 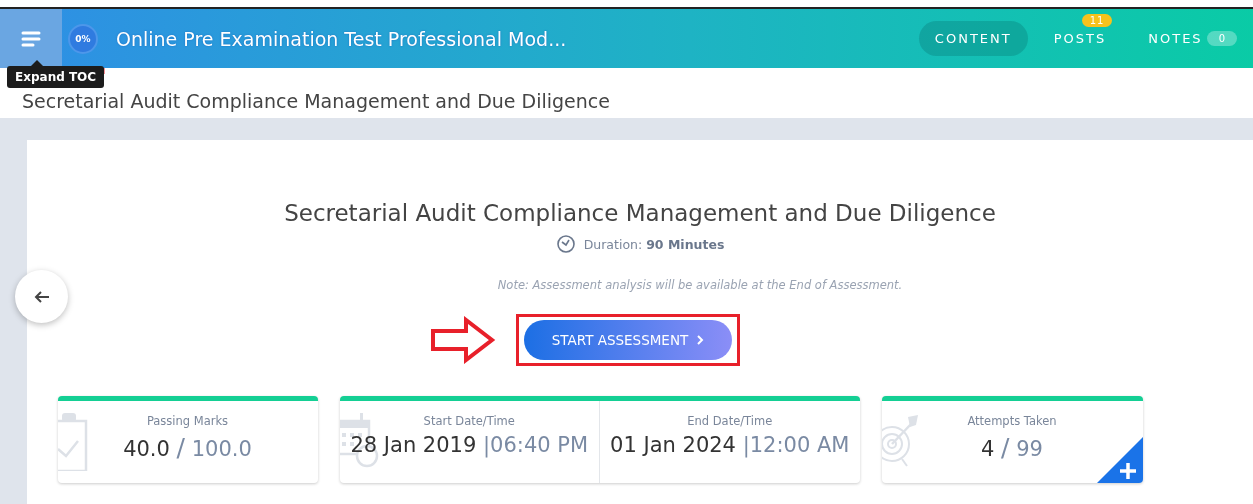 What do you see at coordinates (41, 296) in the screenshot?
I see `back-arrow-icon` at bounding box center [41, 296].